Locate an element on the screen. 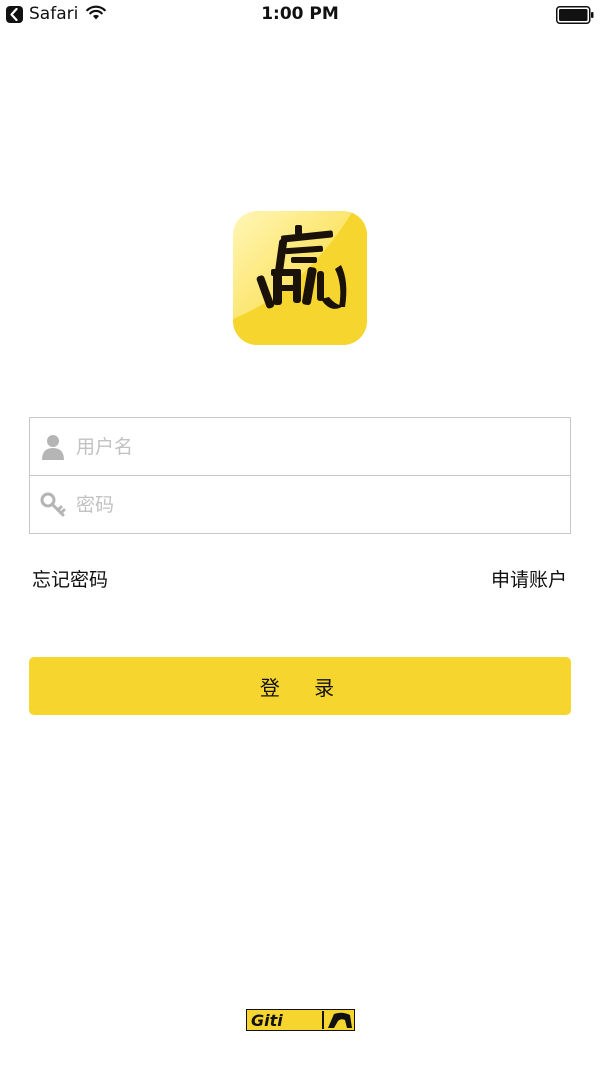  key-icon is located at coordinates (53, 505).